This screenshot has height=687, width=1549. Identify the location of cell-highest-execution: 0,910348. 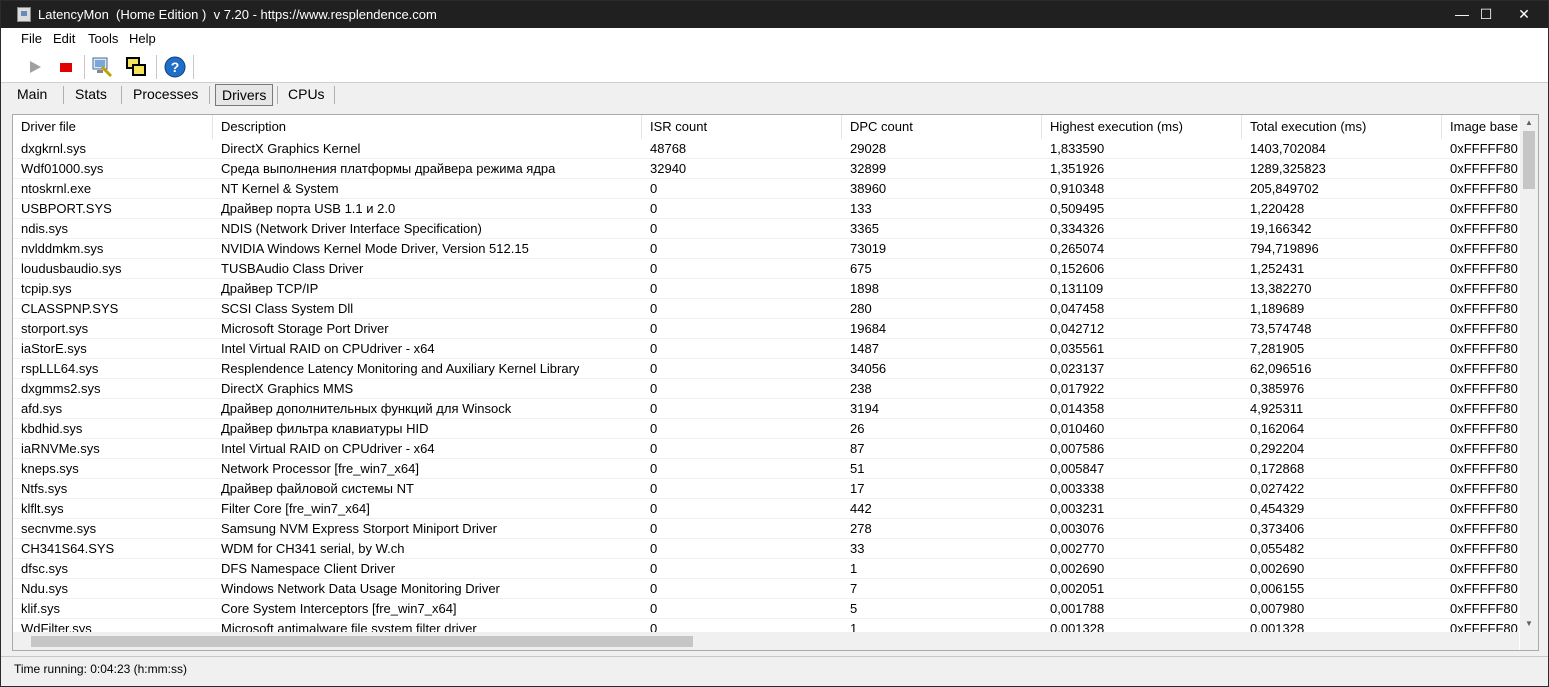
(1077, 188).